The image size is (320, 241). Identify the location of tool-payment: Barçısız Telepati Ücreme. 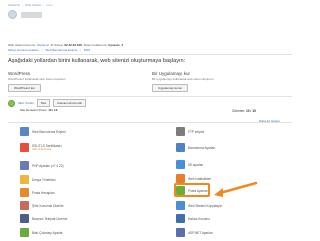
(43, 218).